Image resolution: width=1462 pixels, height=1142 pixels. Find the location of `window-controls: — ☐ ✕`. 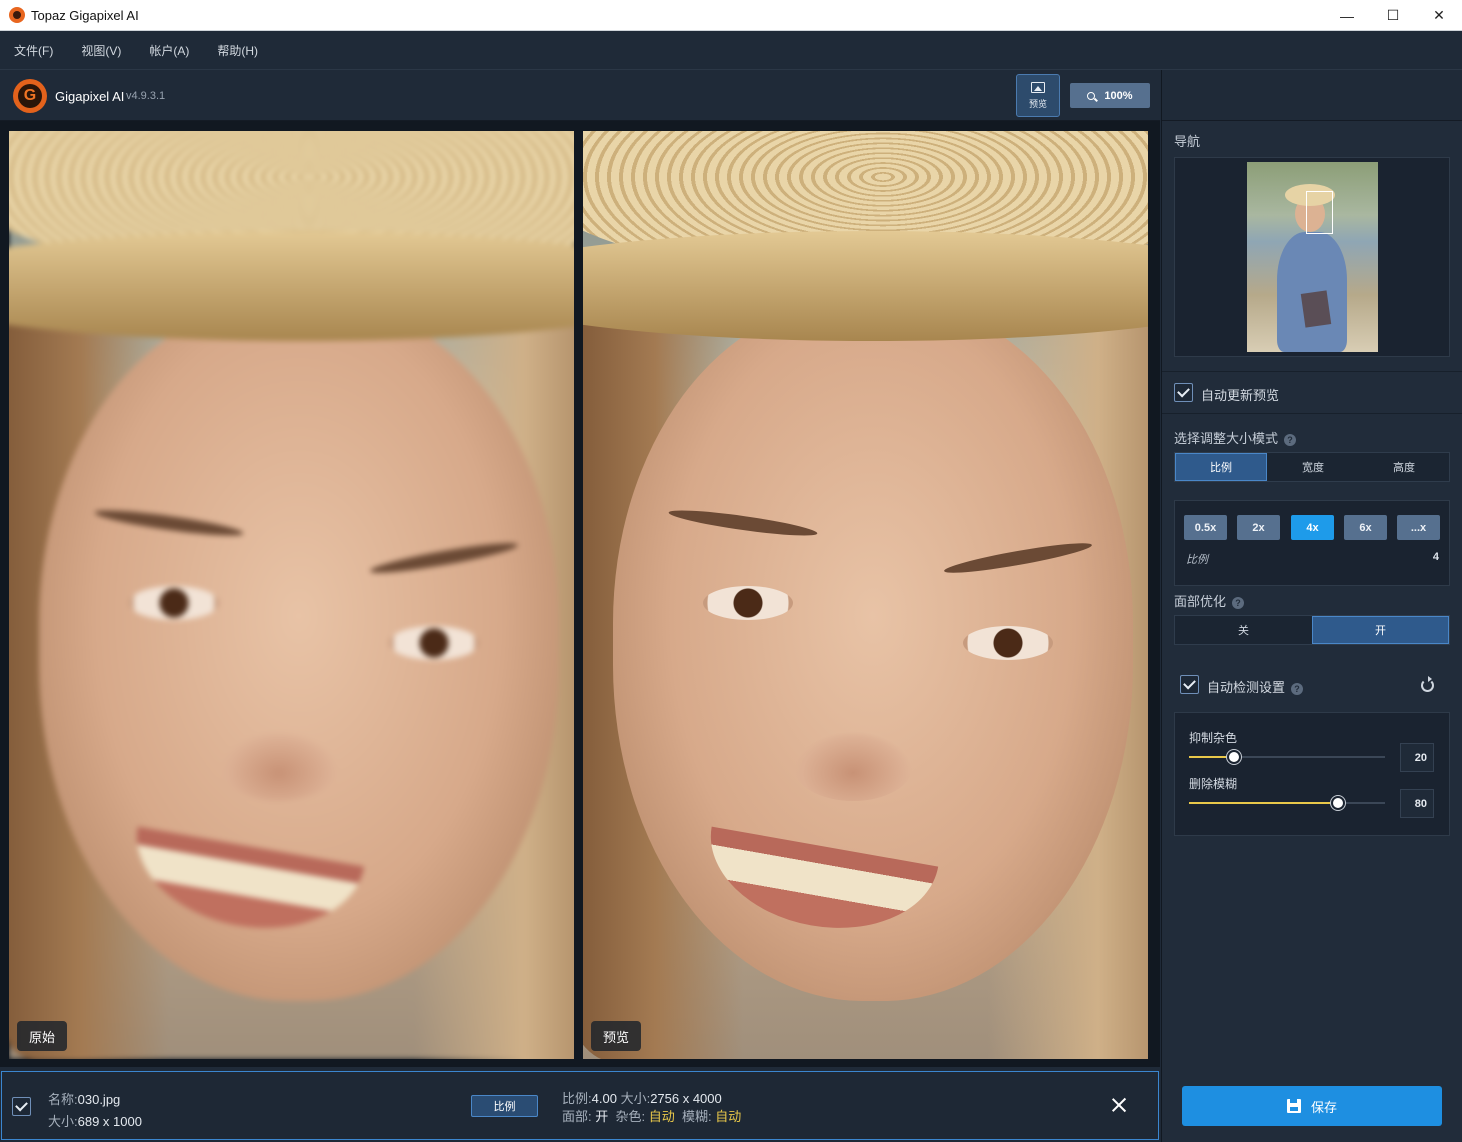

window-controls: — ☐ ✕ is located at coordinates (1393, 15).